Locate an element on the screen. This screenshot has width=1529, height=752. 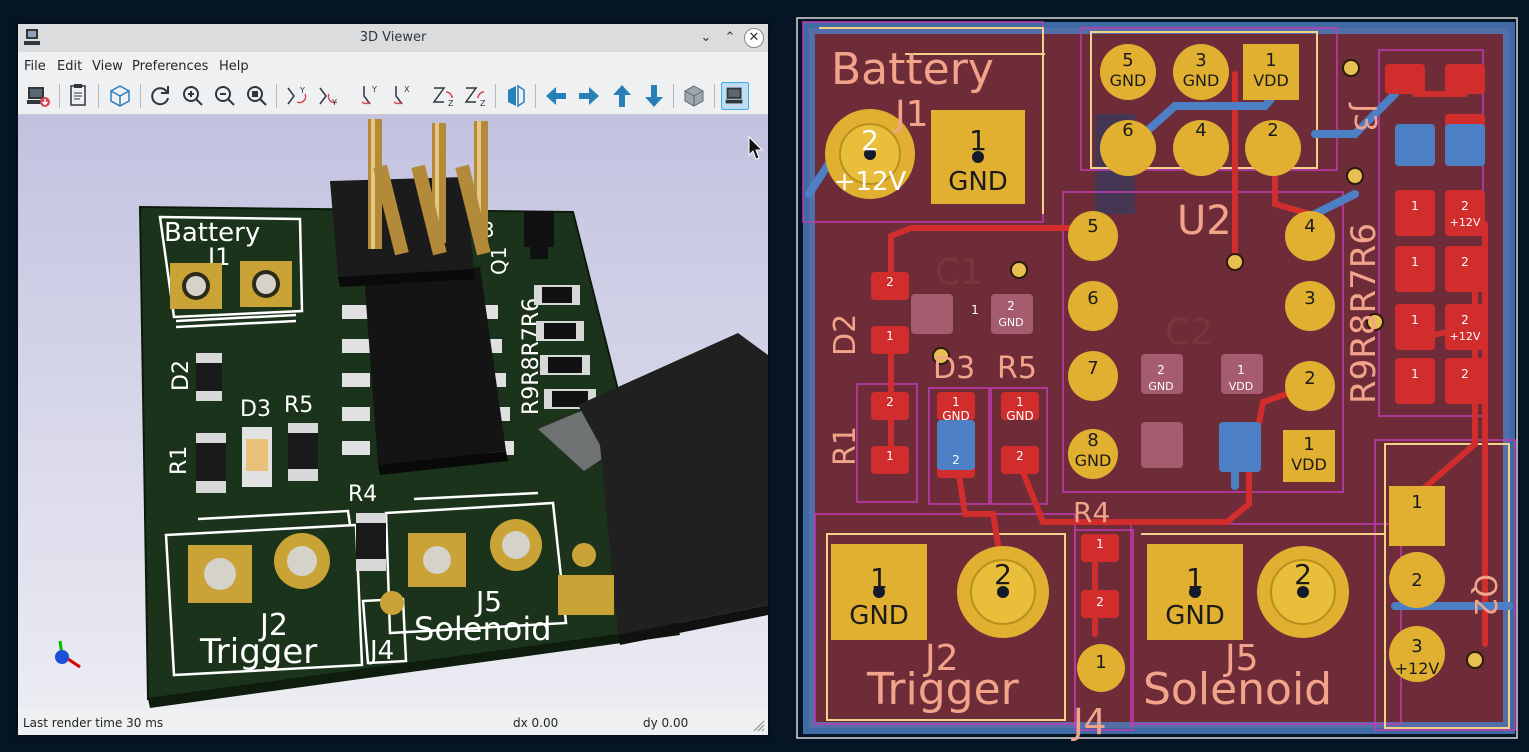
menu-file: File is located at coordinates (35, 66).